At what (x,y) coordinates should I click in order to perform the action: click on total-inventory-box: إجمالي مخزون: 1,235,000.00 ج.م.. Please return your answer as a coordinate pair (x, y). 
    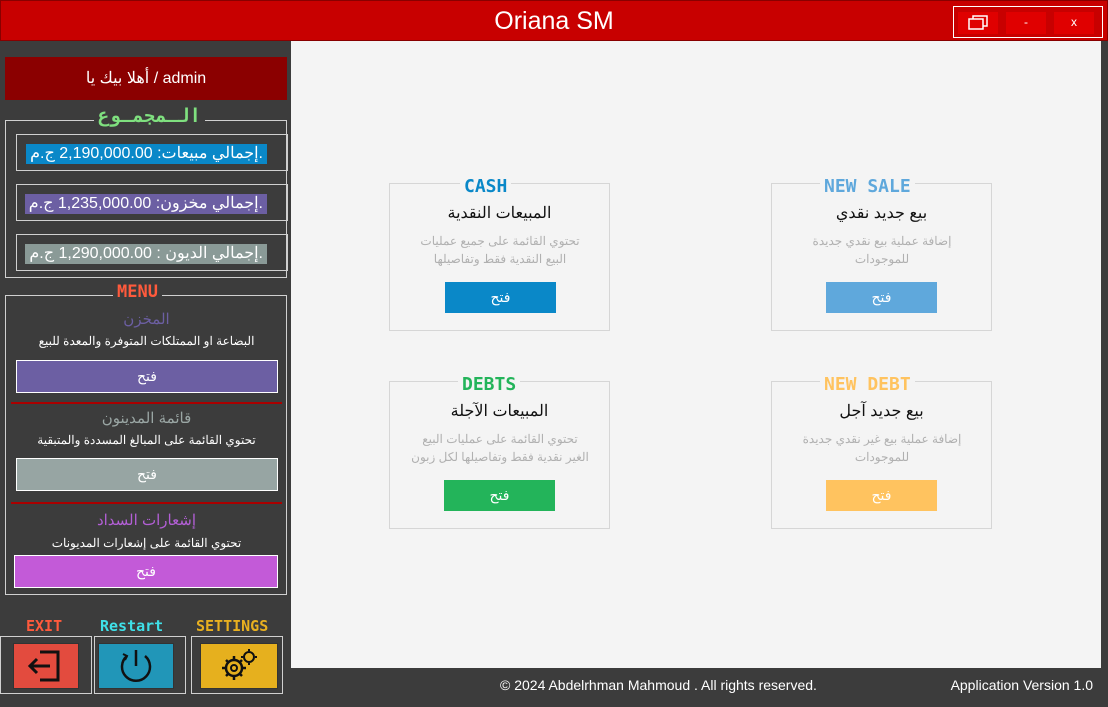
    Looking at the image, I should click on (152, 202).